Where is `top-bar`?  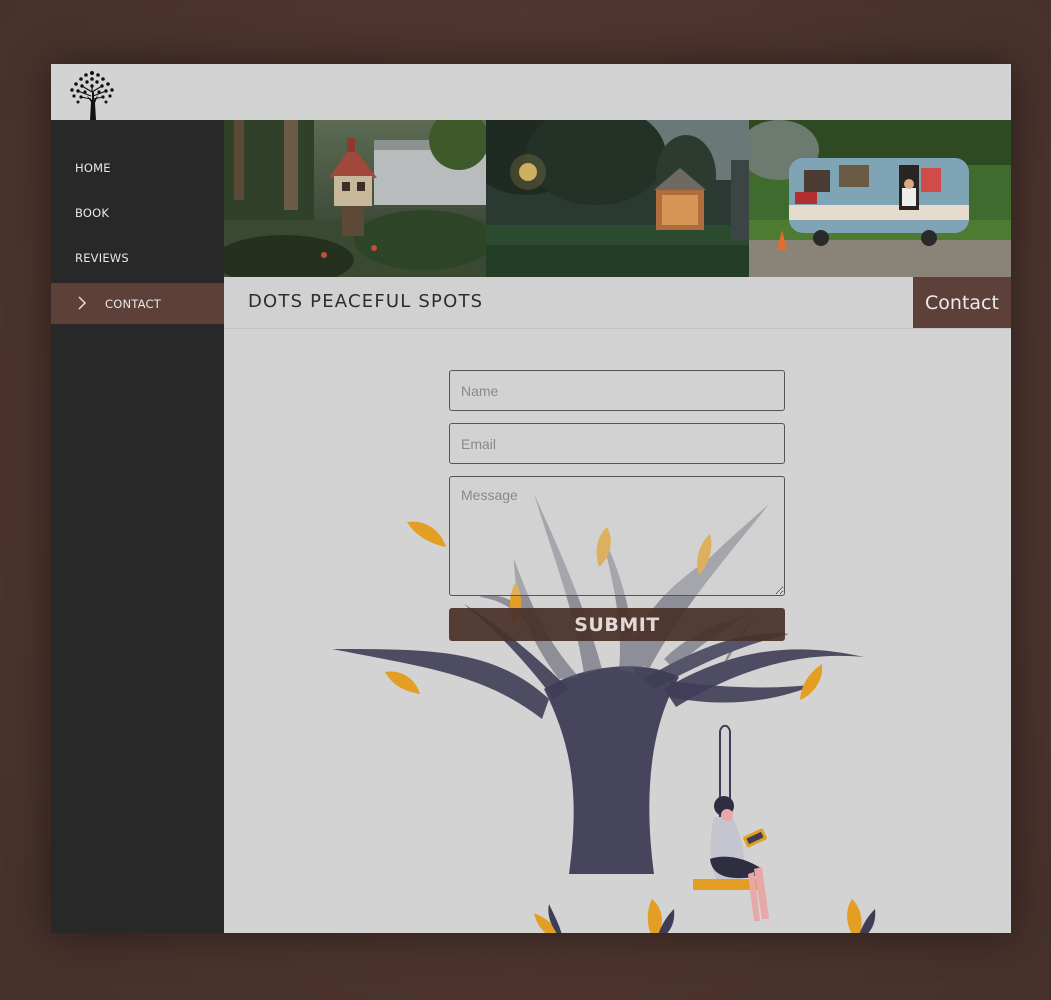 top-bar is located at coordinates (531, 92).